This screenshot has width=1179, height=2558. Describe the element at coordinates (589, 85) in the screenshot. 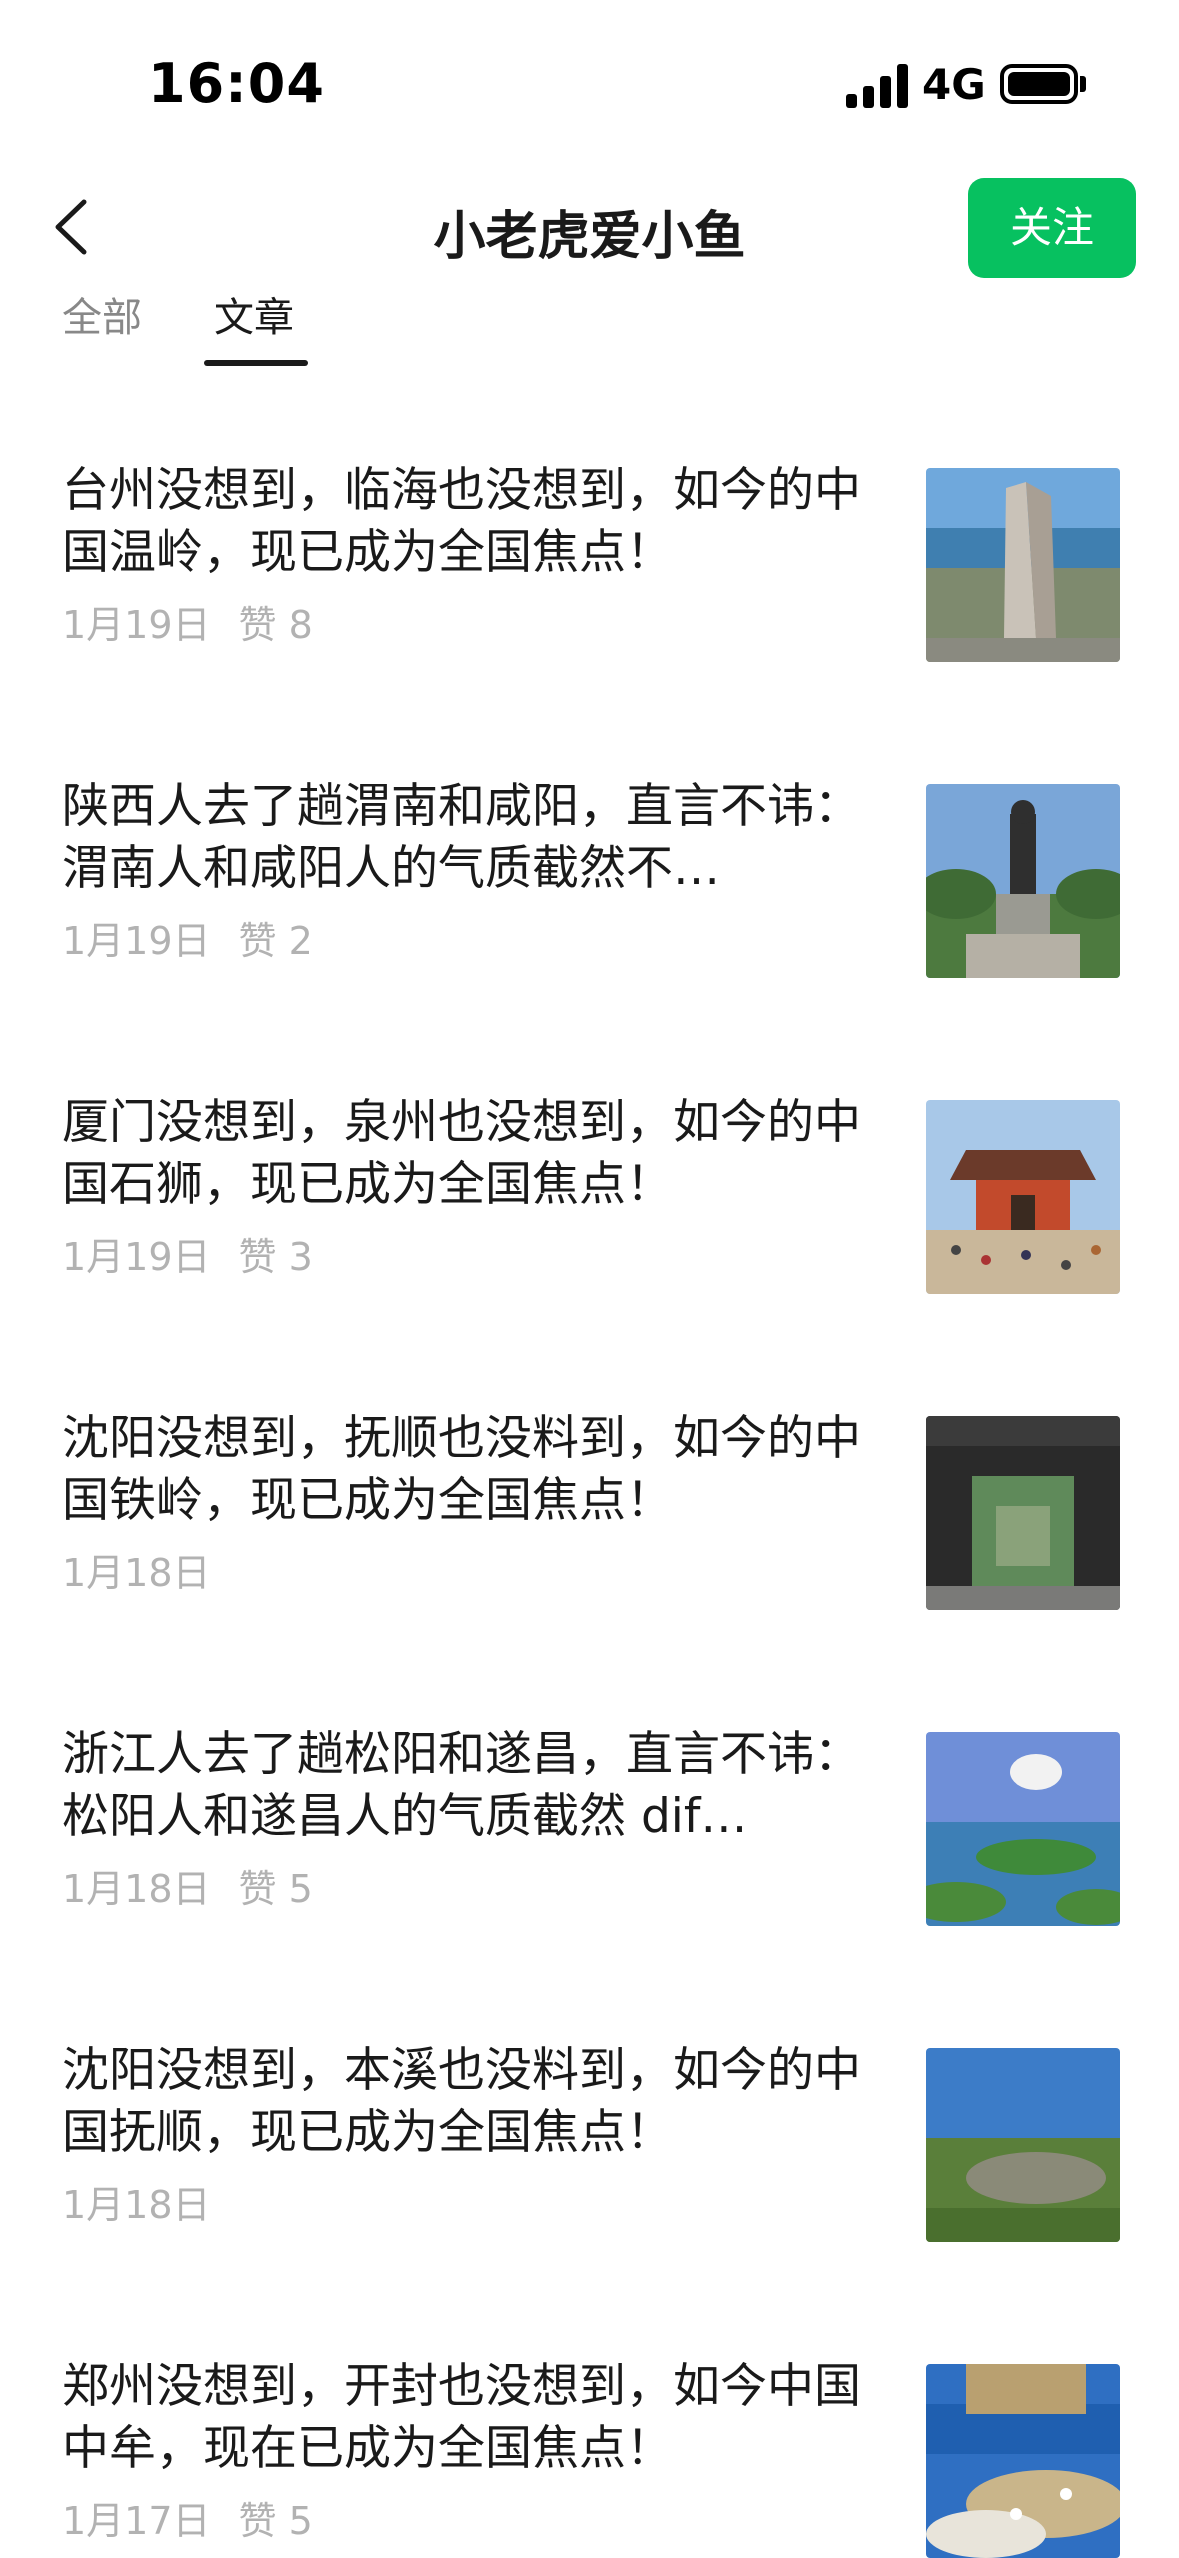

I see `status-bar: 16:04 4G` at that location.